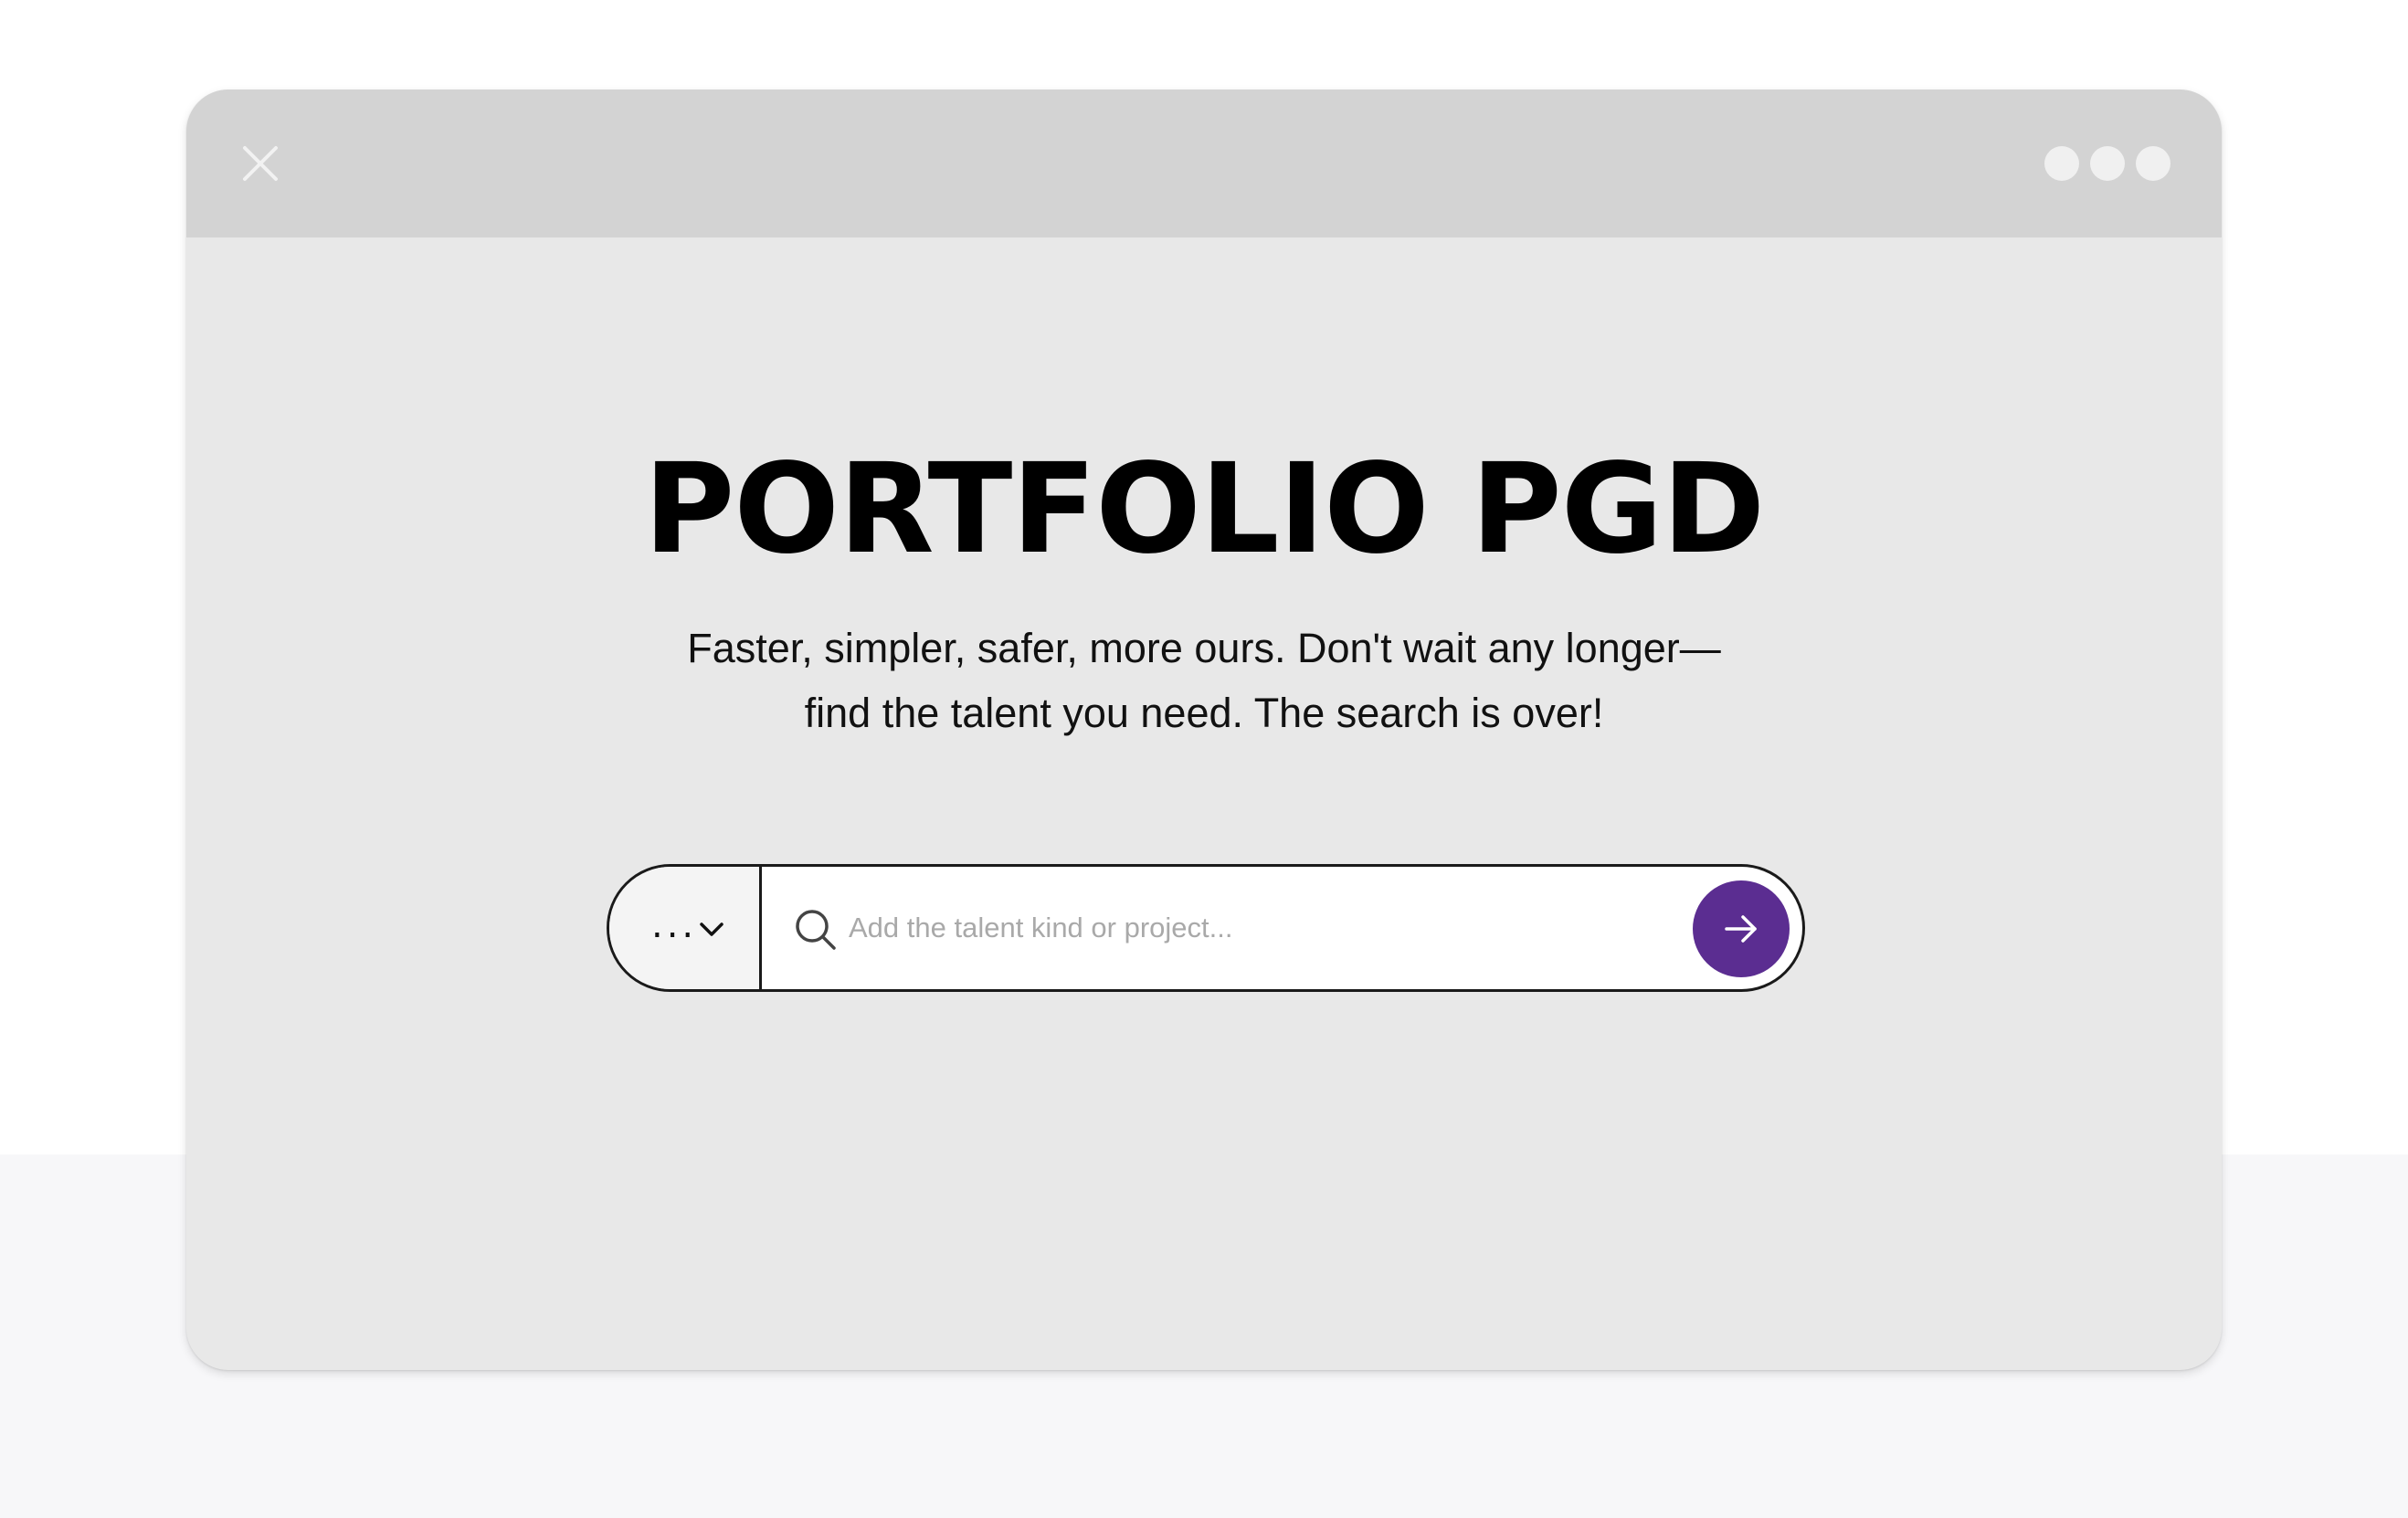  Describe the element at coordinates (711, 929) in the screenshot. I see `chevron-down-icon` at that location.